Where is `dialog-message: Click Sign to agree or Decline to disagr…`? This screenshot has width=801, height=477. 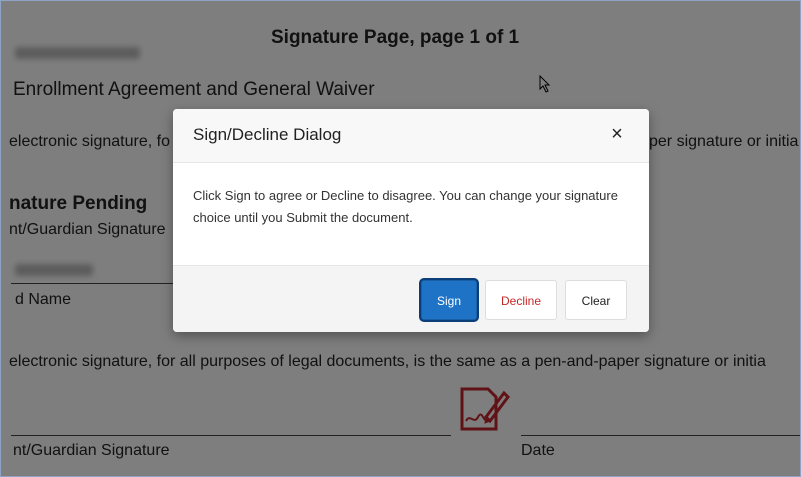
dialog-message: Click Sign to agree or Decline to disagr… is located at coordinates (405, 206).